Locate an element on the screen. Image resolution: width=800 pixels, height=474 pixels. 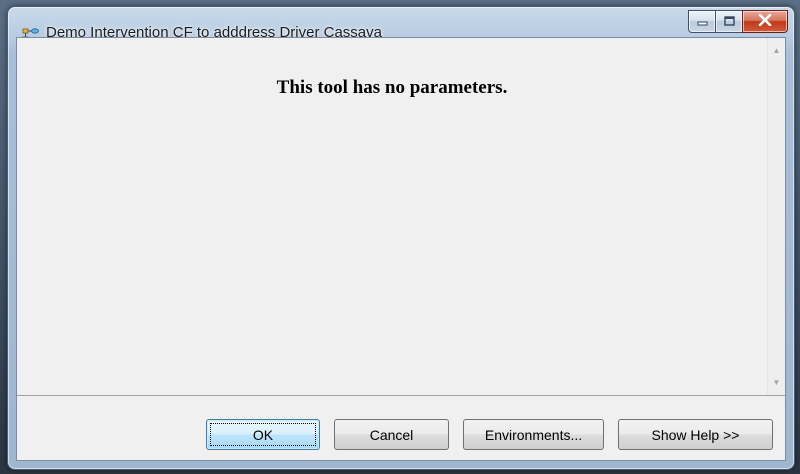
minimize-button is located at coordinates (701, 21).